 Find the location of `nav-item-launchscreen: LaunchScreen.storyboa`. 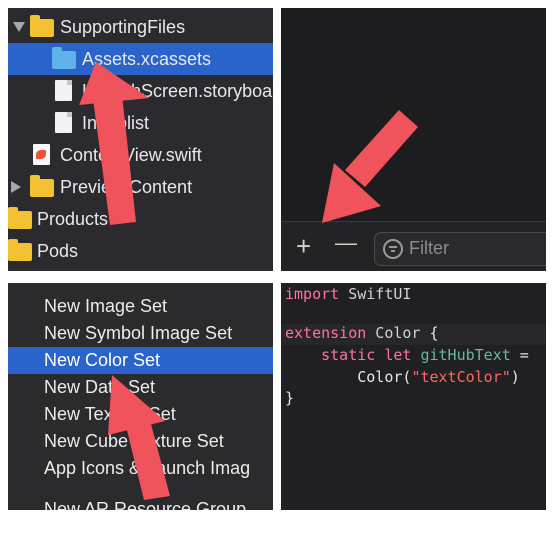

nav-item-launchscreen: LaunchScreen.storyboa is located at coordinates (140, 91).